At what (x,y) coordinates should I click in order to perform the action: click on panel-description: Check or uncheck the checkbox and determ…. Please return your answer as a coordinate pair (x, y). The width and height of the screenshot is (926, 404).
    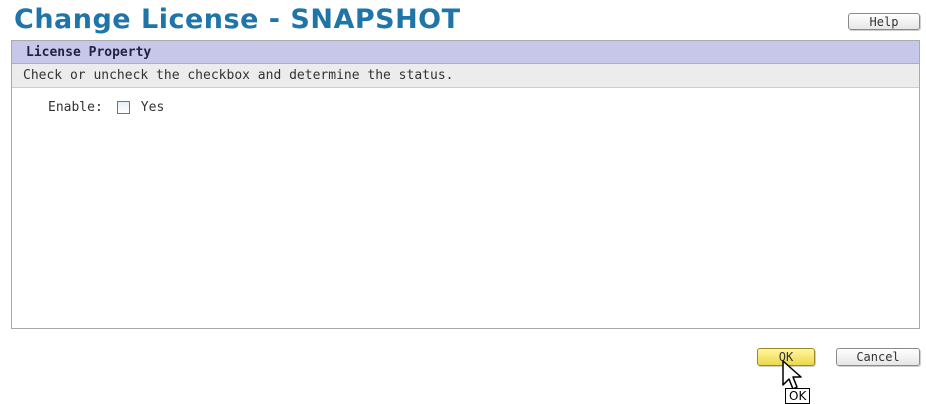
    Looking at the image, I should click on (465, 76).